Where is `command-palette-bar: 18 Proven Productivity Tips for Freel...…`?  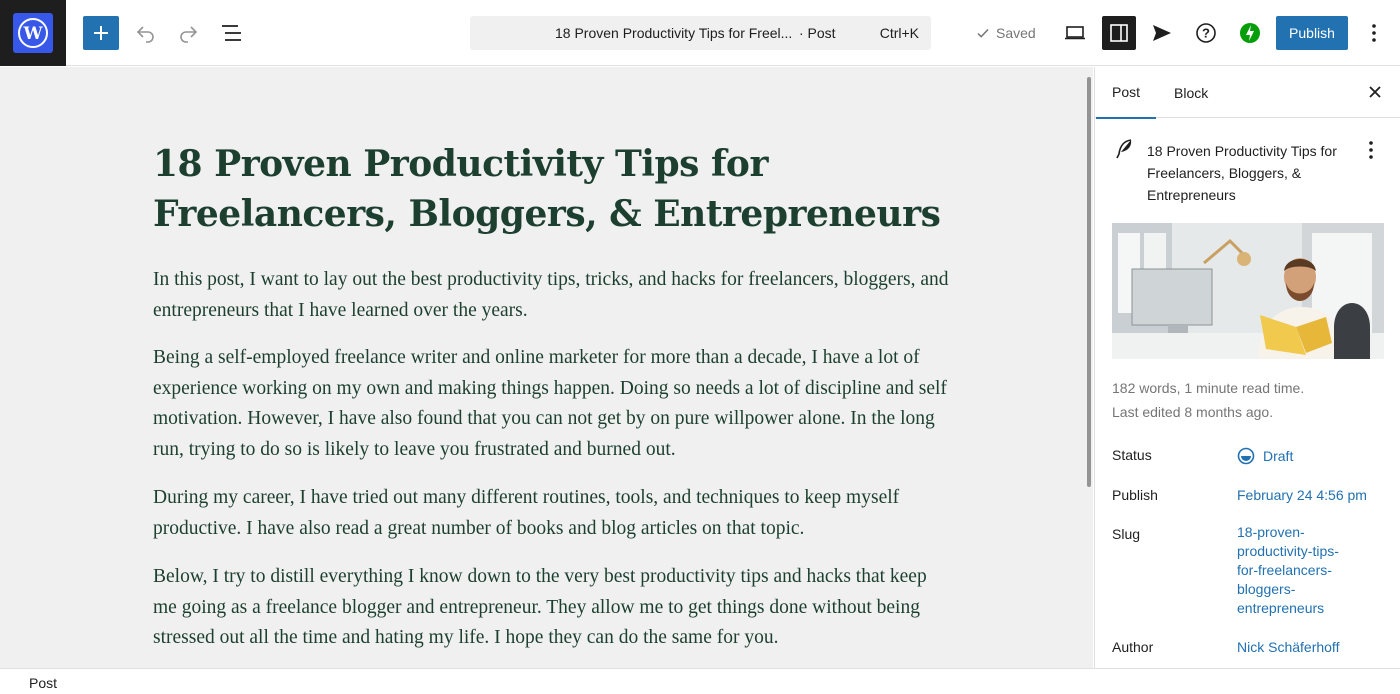 command-palette-bar: 18 Proven Productivity Tips for Freel...… is located at coordinates (700, 33).